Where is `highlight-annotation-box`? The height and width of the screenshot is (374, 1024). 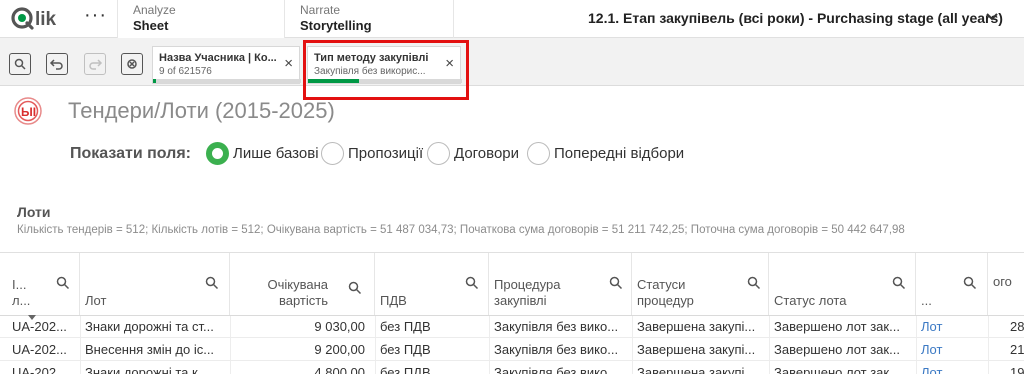
highlight-annotation-box is located at coordinates (386, 70).